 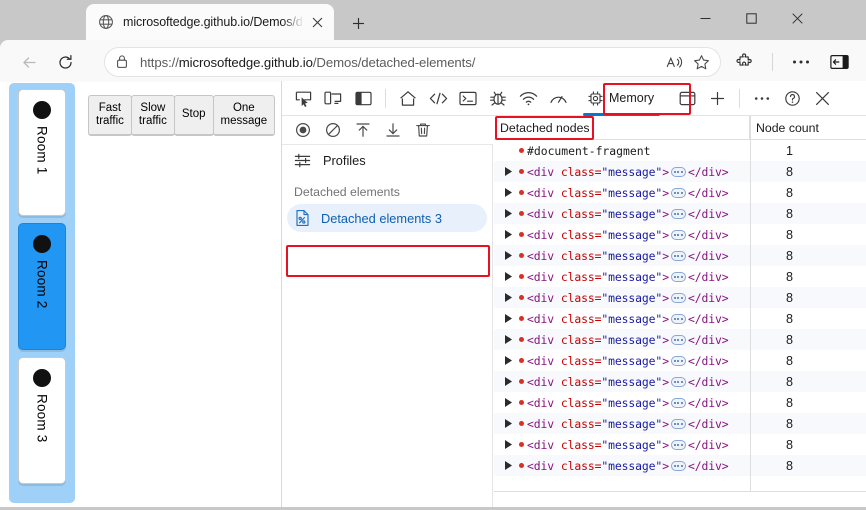 I want to click on room-item: Room 2, so click(x=42, y=286).